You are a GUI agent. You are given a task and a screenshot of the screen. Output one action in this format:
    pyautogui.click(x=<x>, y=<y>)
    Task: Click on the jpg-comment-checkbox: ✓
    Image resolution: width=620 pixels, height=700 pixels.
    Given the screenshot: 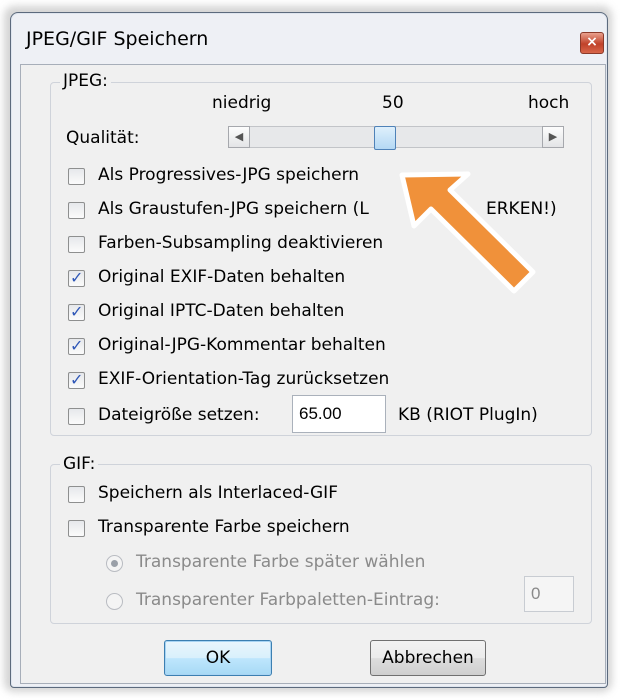 What is the action you would take?
    pyautogui.click(x=76, y=345)
    